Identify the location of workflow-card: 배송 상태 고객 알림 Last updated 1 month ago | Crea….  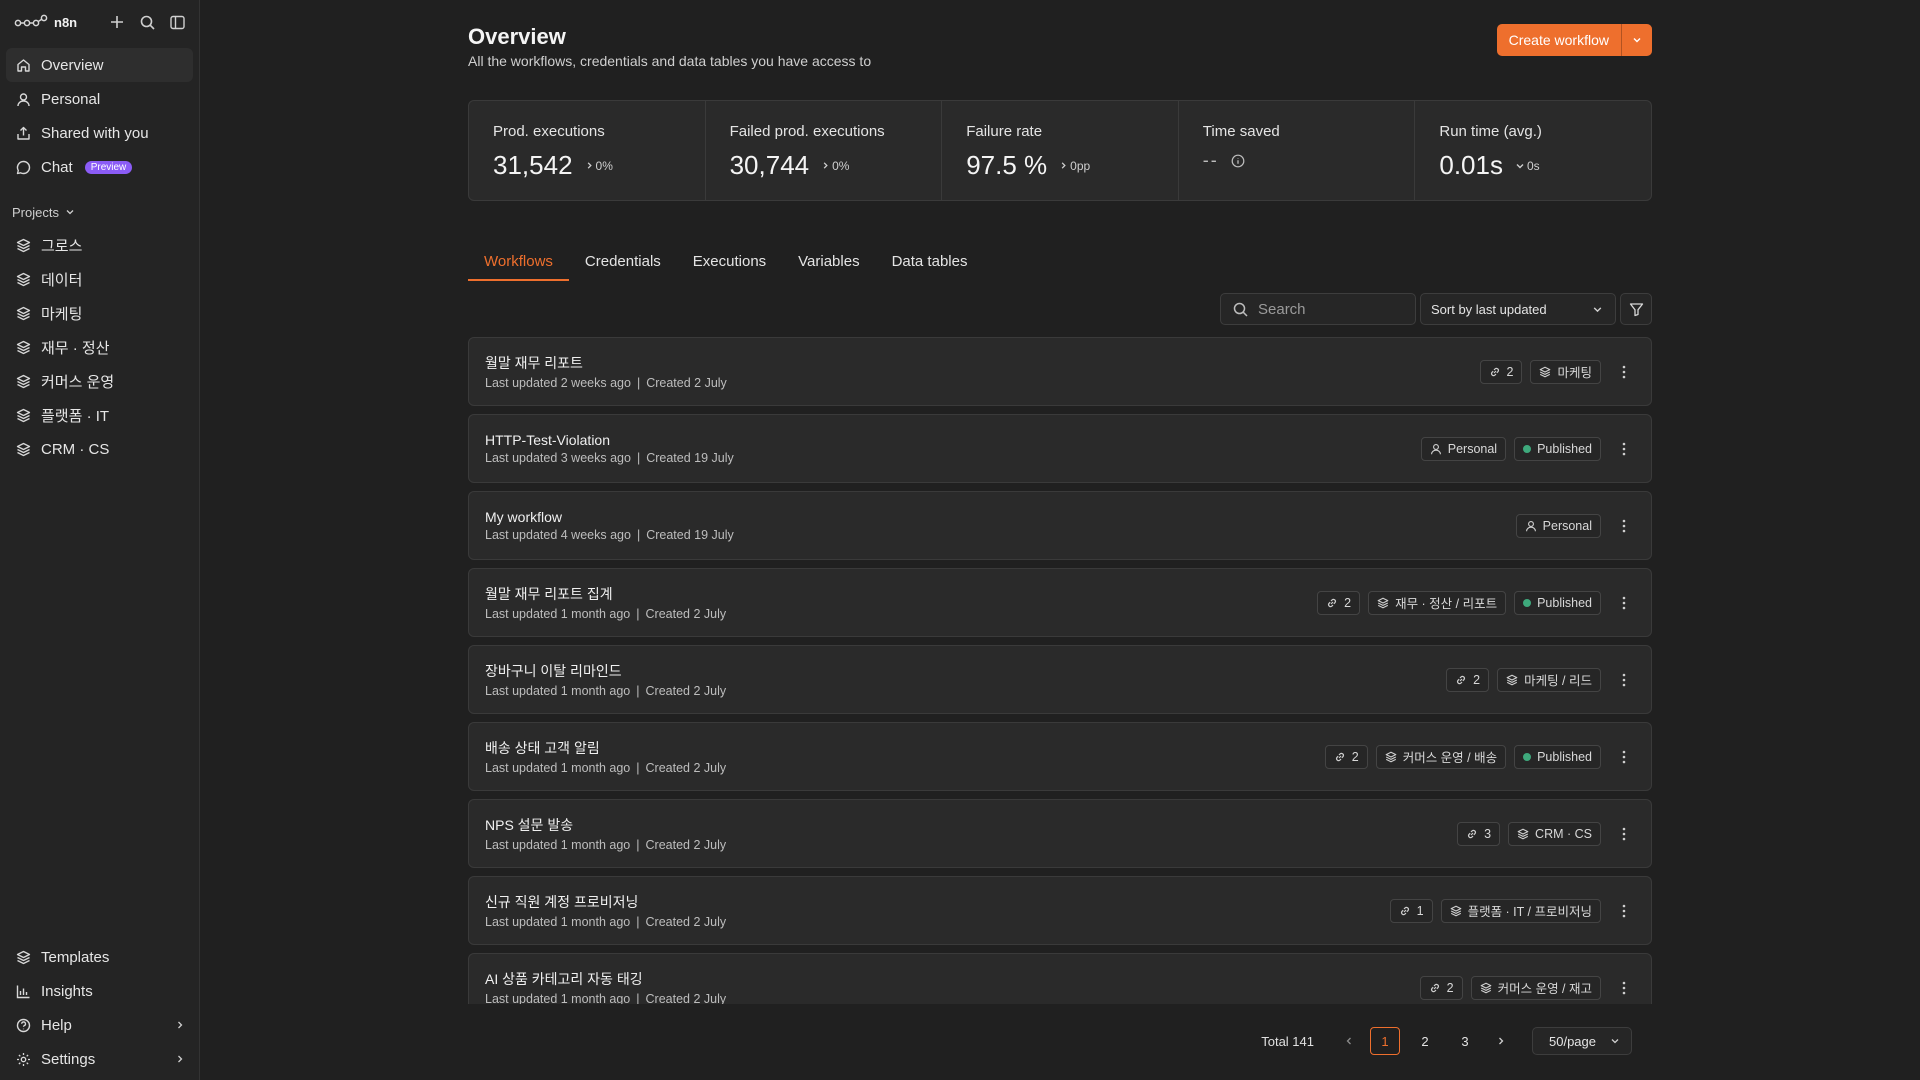
(1060, 756).